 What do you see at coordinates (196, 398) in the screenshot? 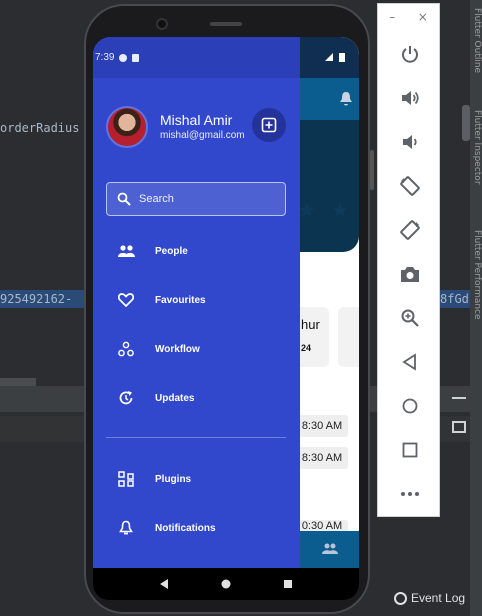
I see `drawer-item-updates: Updates` at bounding box center [196, 398].